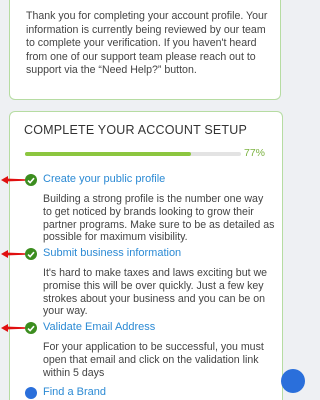  What do you see at coordinates (99, 327) in the screenshot?
I see `step-link-validate-email: Validate Email Address` at bounding box center [99, 327].